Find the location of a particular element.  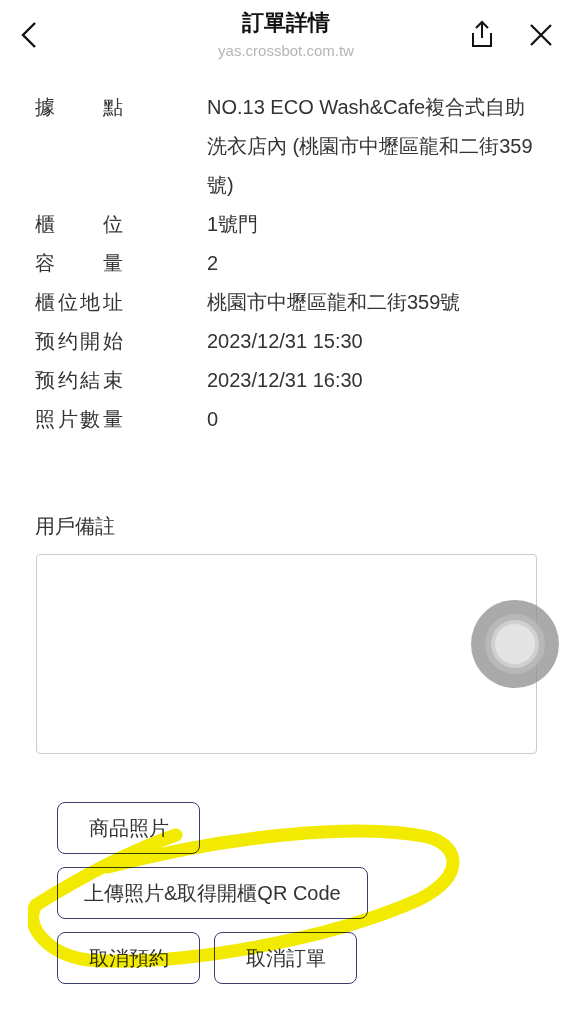

field-value: 1號門 is located at coordinates (233, 224).